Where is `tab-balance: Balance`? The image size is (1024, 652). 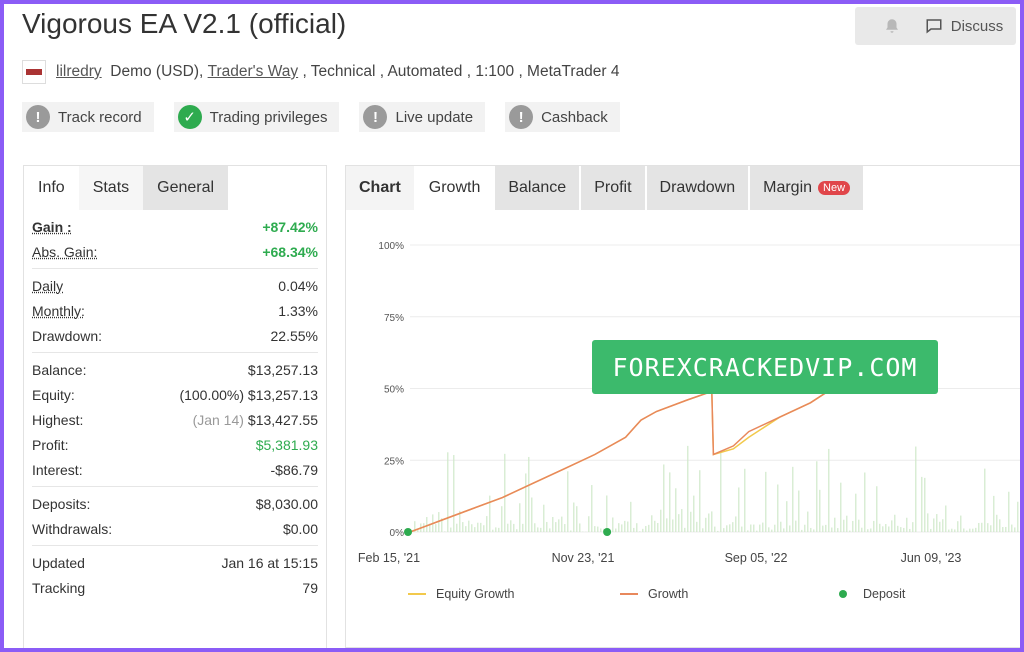 tab-balance: Balance is located at coordinates (537, 188).